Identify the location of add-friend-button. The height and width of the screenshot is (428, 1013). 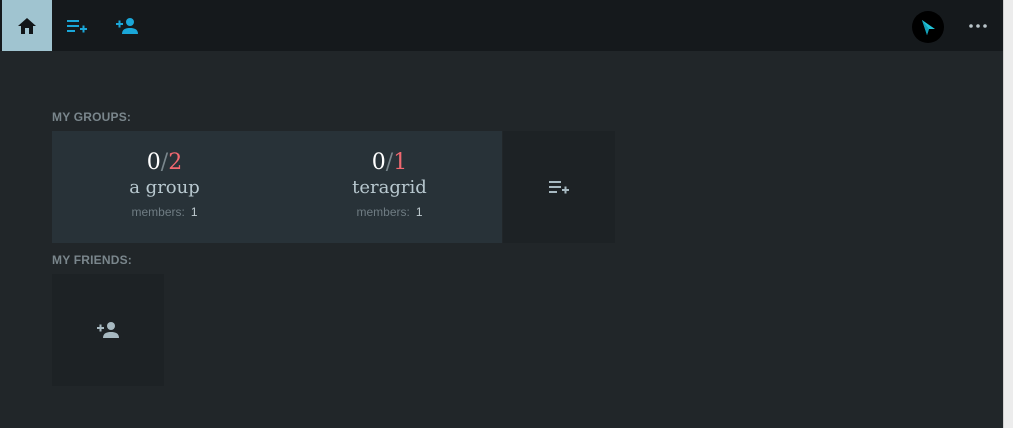
(127, 25).